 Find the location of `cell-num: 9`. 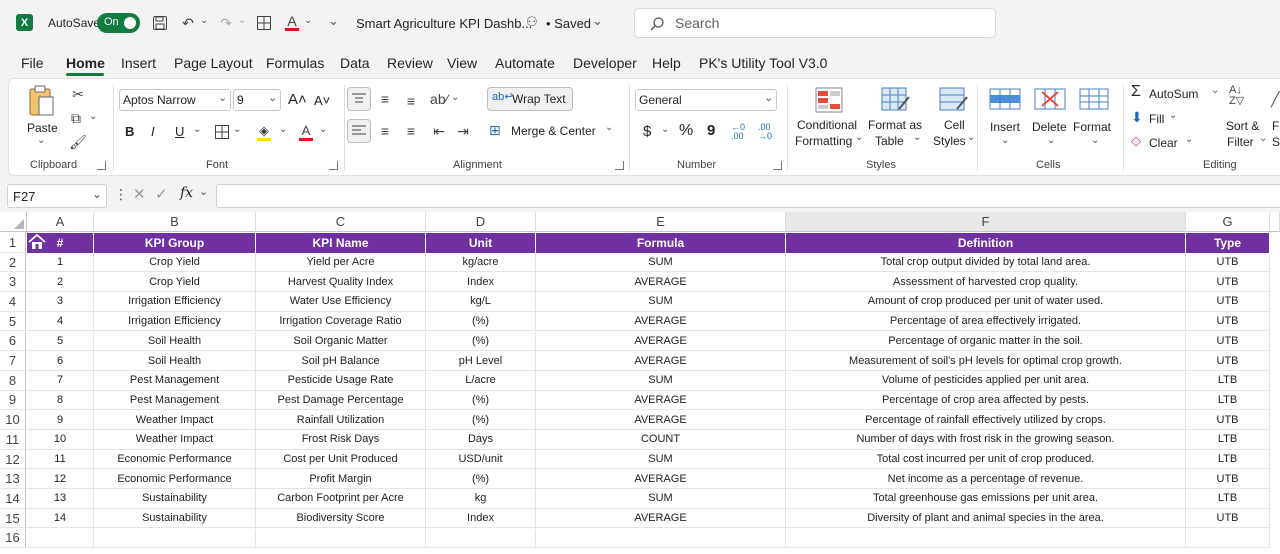

cell-num: 9 is located at coordinates (60, 420).